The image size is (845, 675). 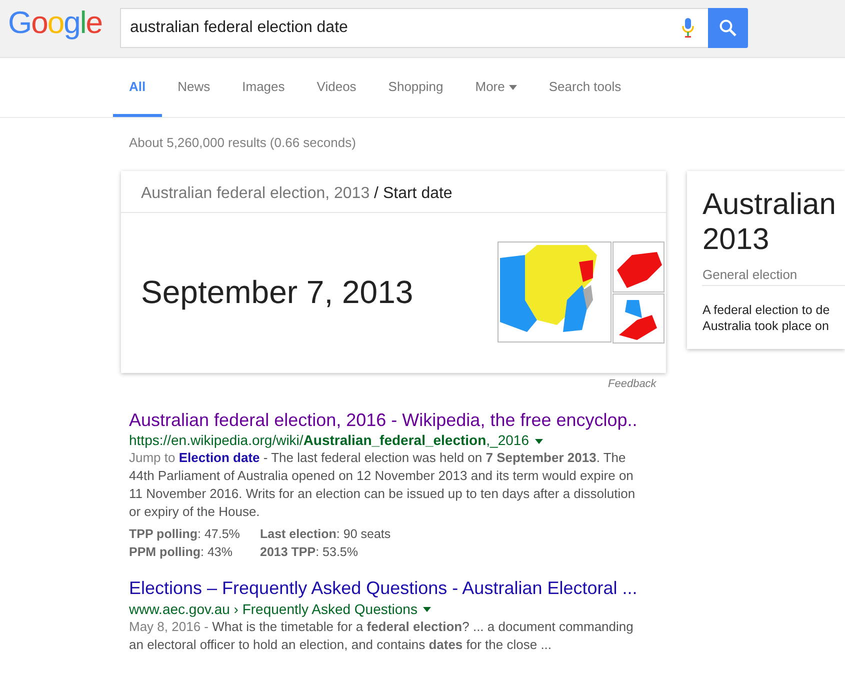 What do you see at coordinates (181, 552) in the screenshot?
I see `fact-text: PPM polling: 43%` at bounding box center [181, 552].